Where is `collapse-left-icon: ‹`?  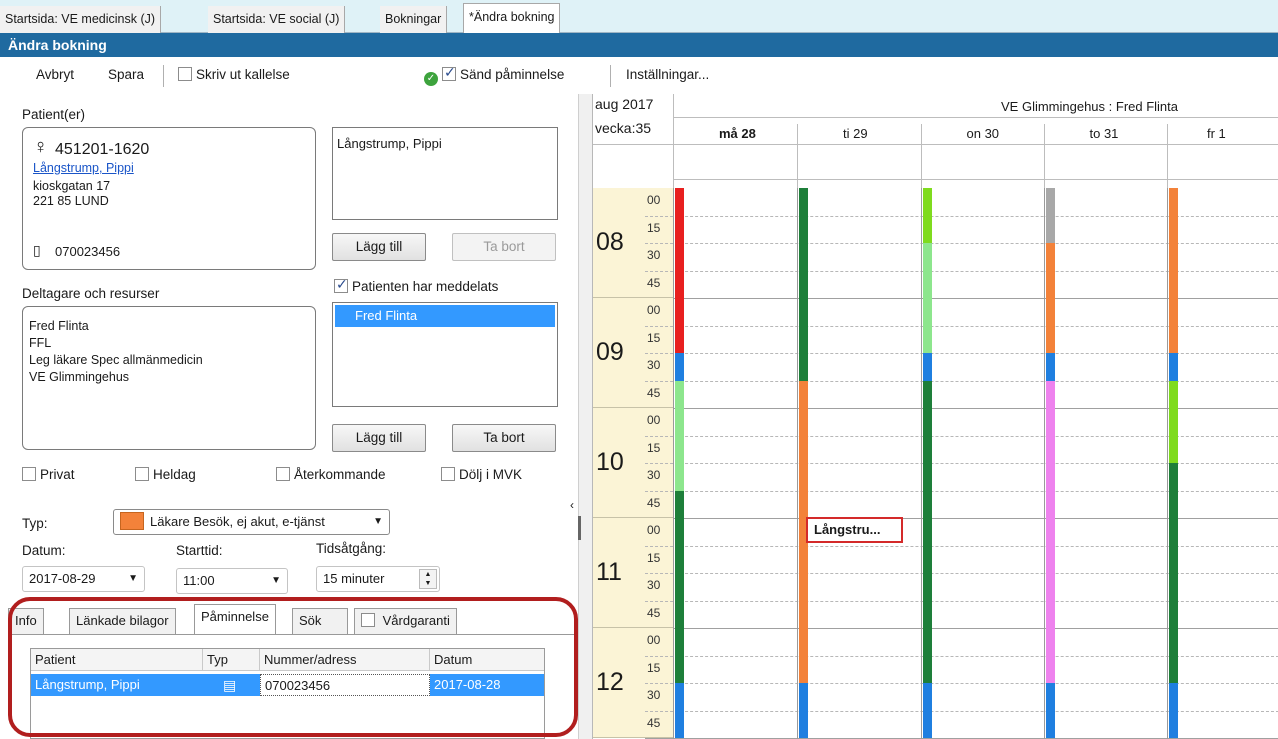 collapse-left-icon: ‹ is located at coordinates (572, 505).